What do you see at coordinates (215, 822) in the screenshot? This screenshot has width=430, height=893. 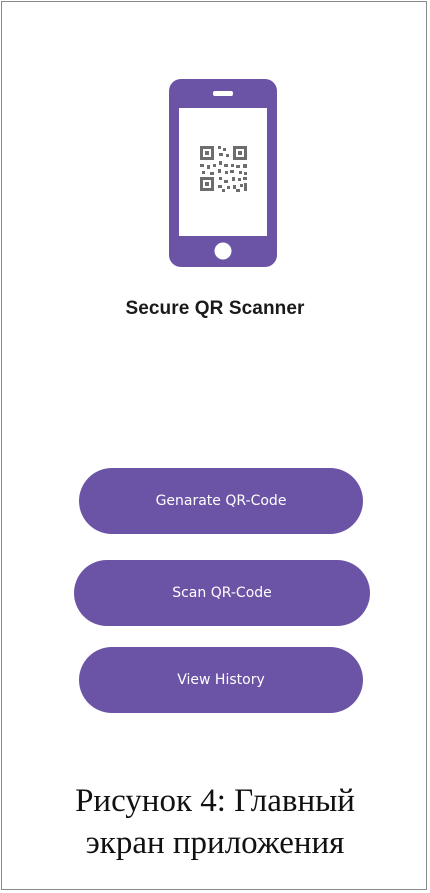 I see `figure-caption: Рисунок 4: Главный экран приложения` at bounding box center [215, 822].